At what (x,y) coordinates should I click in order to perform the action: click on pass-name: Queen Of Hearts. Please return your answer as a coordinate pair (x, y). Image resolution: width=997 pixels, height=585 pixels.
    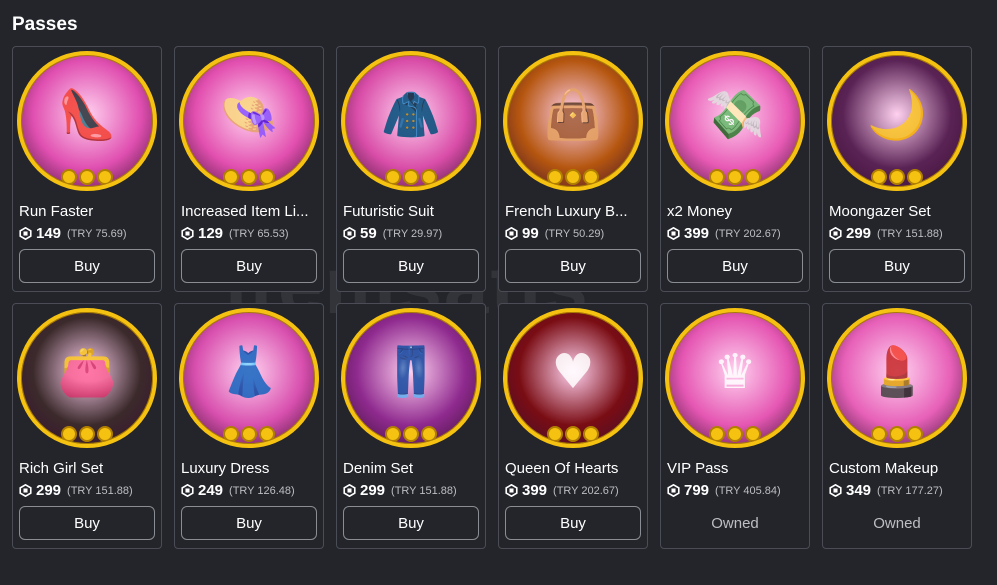
    Looking at the image, I should click on (574, 468).